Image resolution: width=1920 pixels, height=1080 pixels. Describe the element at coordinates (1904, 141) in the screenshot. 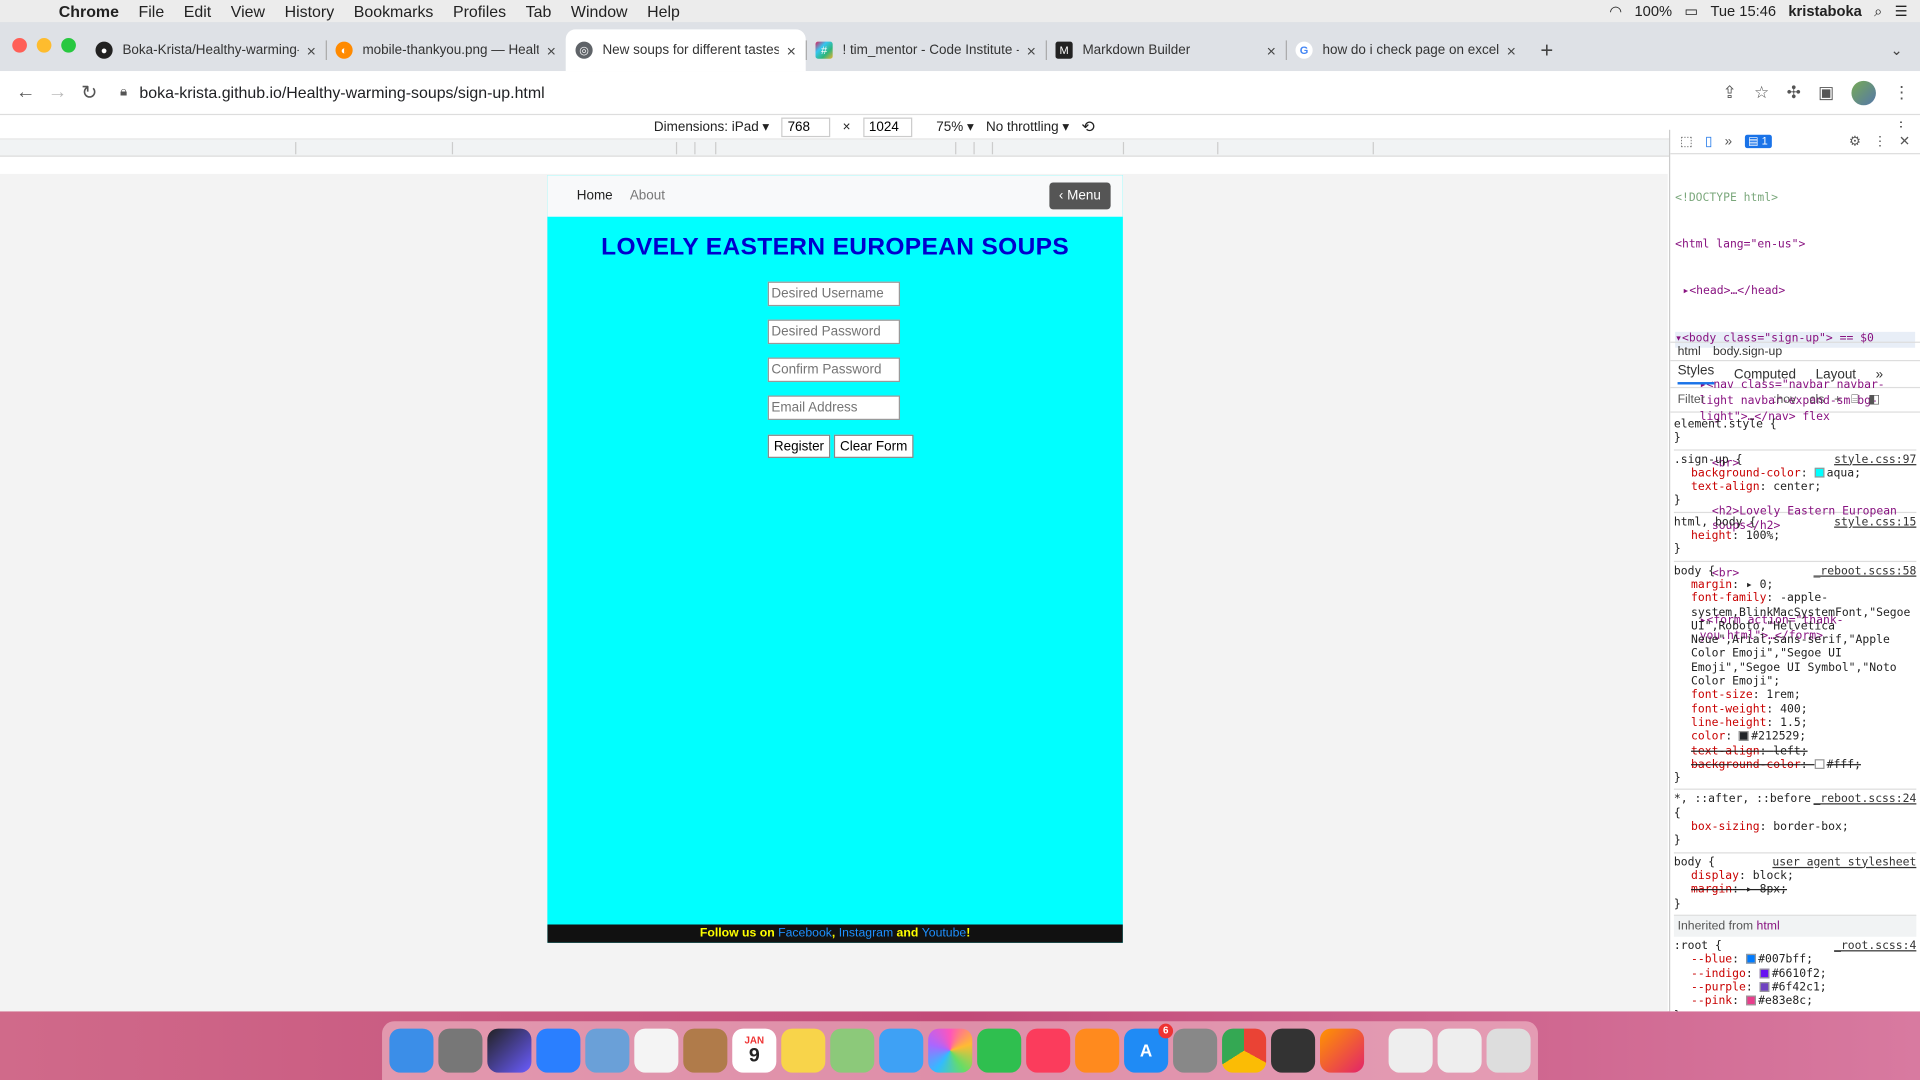

I see `close-devtools-icon: ✕` at that location.